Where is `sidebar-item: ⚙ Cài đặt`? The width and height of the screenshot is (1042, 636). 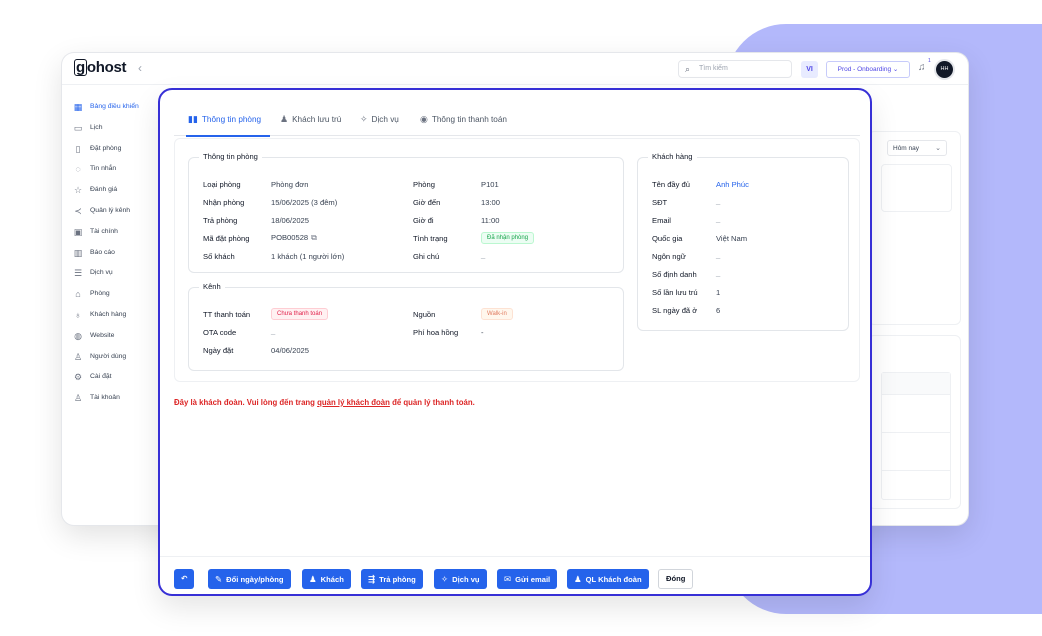 sidebar-item: ⚙ Cài đặt is located at coordinates (114, 377).